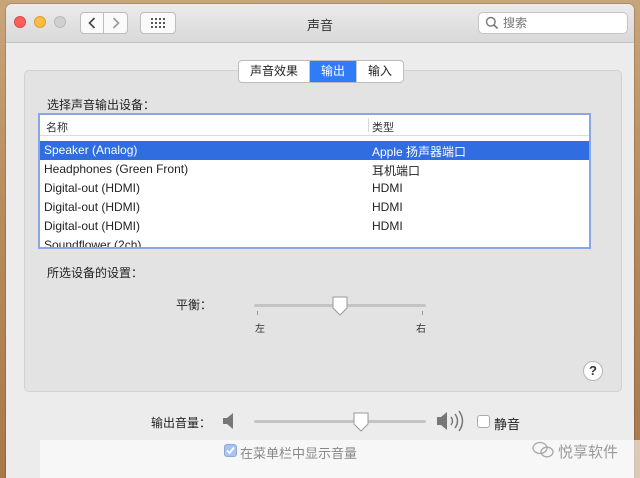 The width and height of the screenshot is (640, 478). Describe the element at coordinates (396, 171) in the screenshot. I see `device-type: 耳机端口` at that location.